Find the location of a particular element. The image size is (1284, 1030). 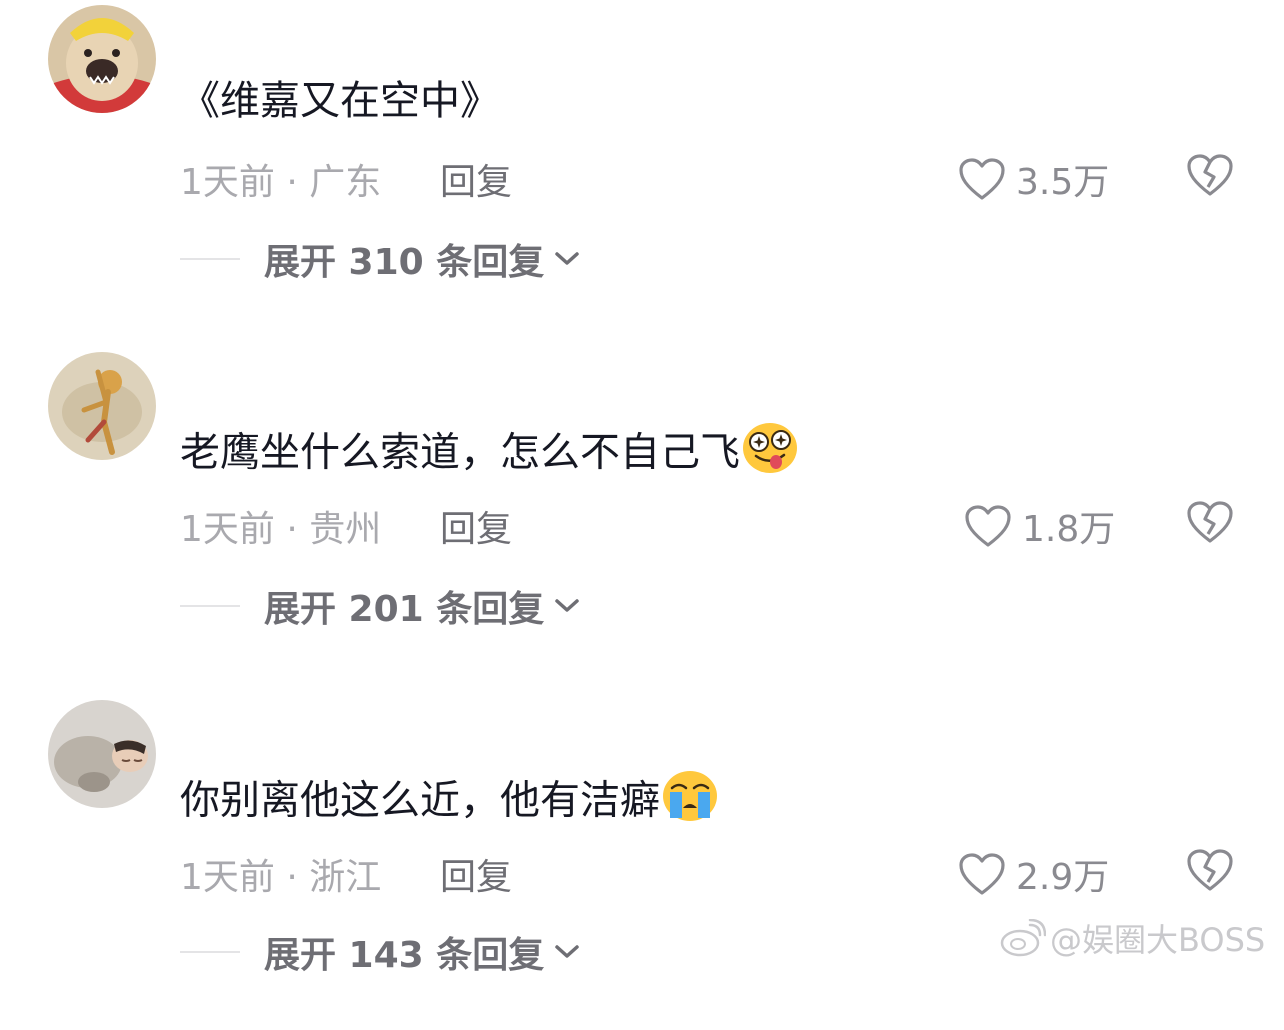

expand-replies-label: 展开 310 条回复 is located at coordinates (404, 262).